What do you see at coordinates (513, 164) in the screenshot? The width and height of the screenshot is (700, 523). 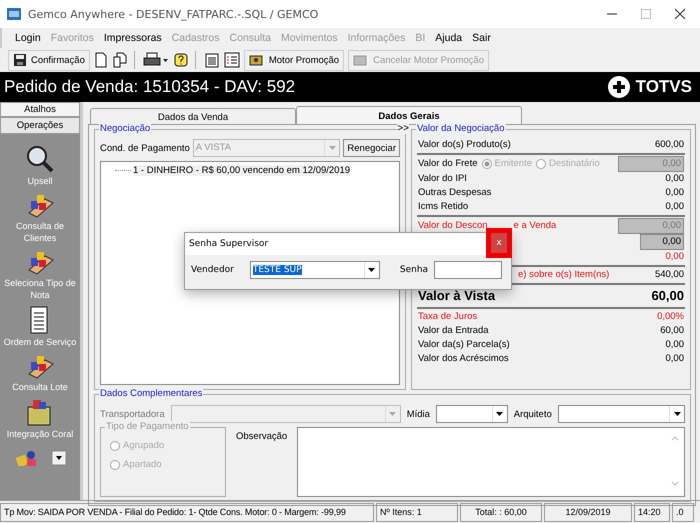 I see `radio-label: Emitente` at bounding box center [513, 164].